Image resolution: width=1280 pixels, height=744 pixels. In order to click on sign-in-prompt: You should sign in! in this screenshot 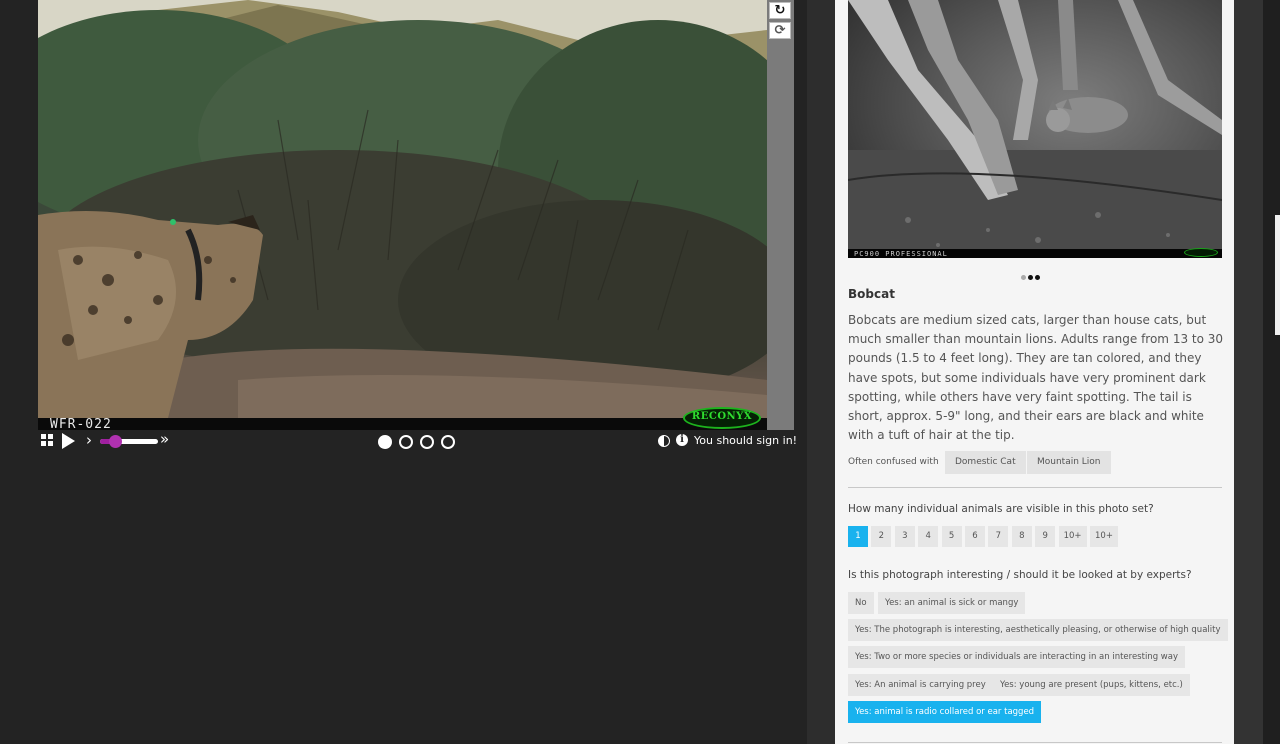, I will do `click(745, 440)`.